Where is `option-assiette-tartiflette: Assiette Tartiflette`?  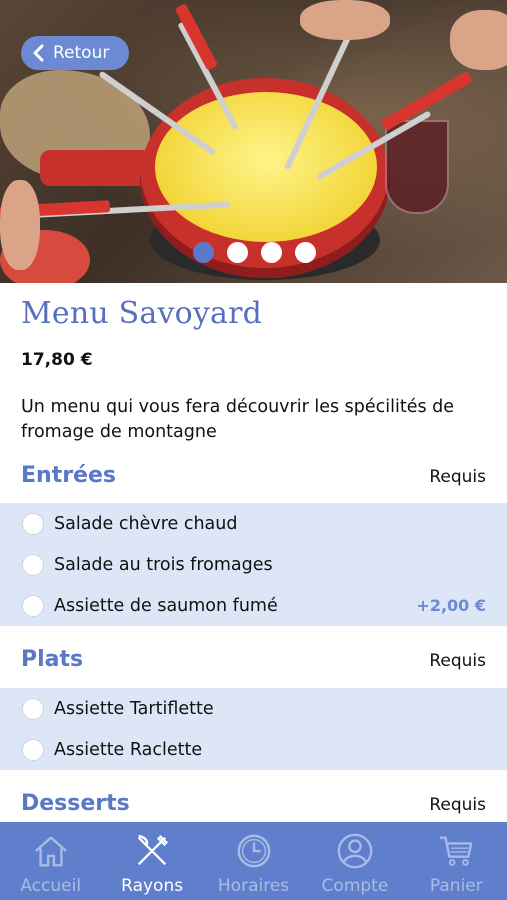
option-assiette-tartiflette: Assiette Tartiflette is located at coordinates (253, 708).